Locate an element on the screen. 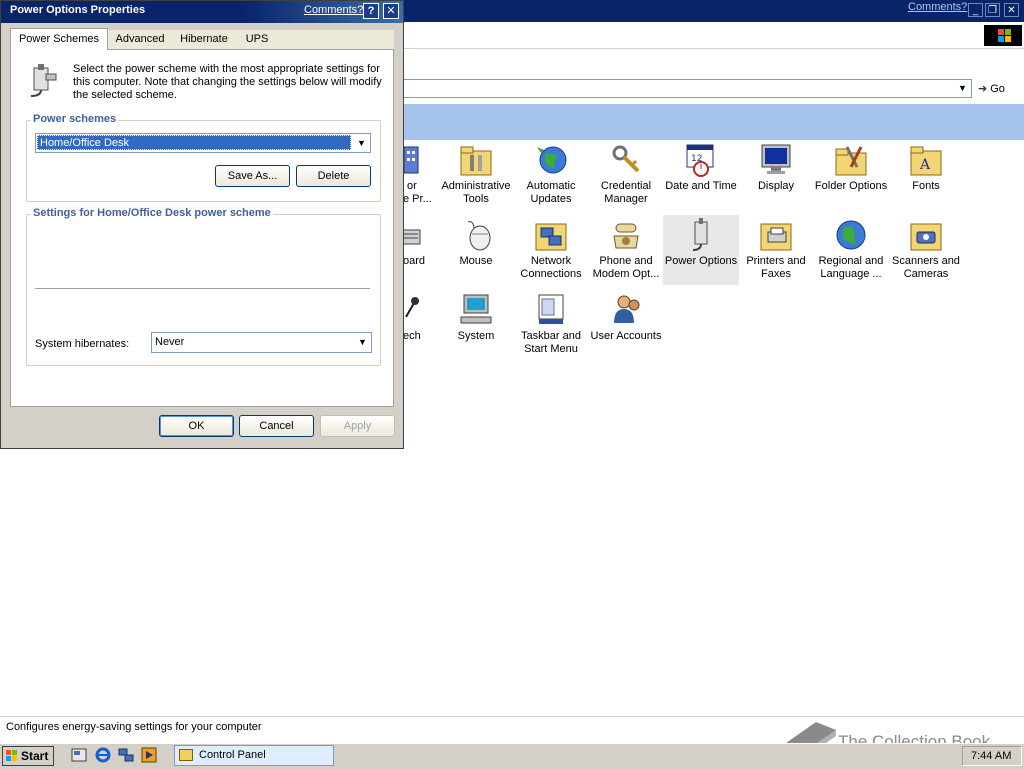 This screenshot has width=1024, height=769. close-icon: ✕ is located at coordinates (391, 11).